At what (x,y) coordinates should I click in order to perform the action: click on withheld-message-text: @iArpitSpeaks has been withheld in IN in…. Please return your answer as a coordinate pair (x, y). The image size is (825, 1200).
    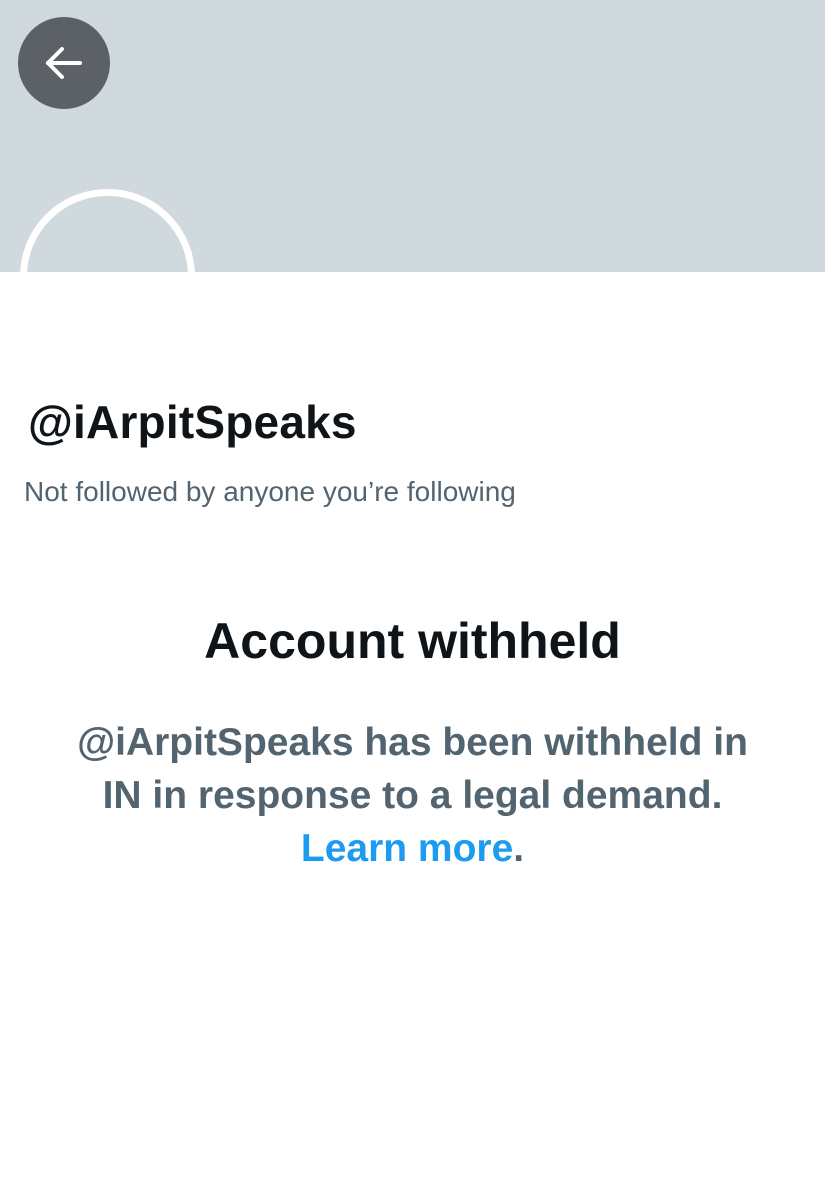
    Looking at the image, I should click on (412, 769).